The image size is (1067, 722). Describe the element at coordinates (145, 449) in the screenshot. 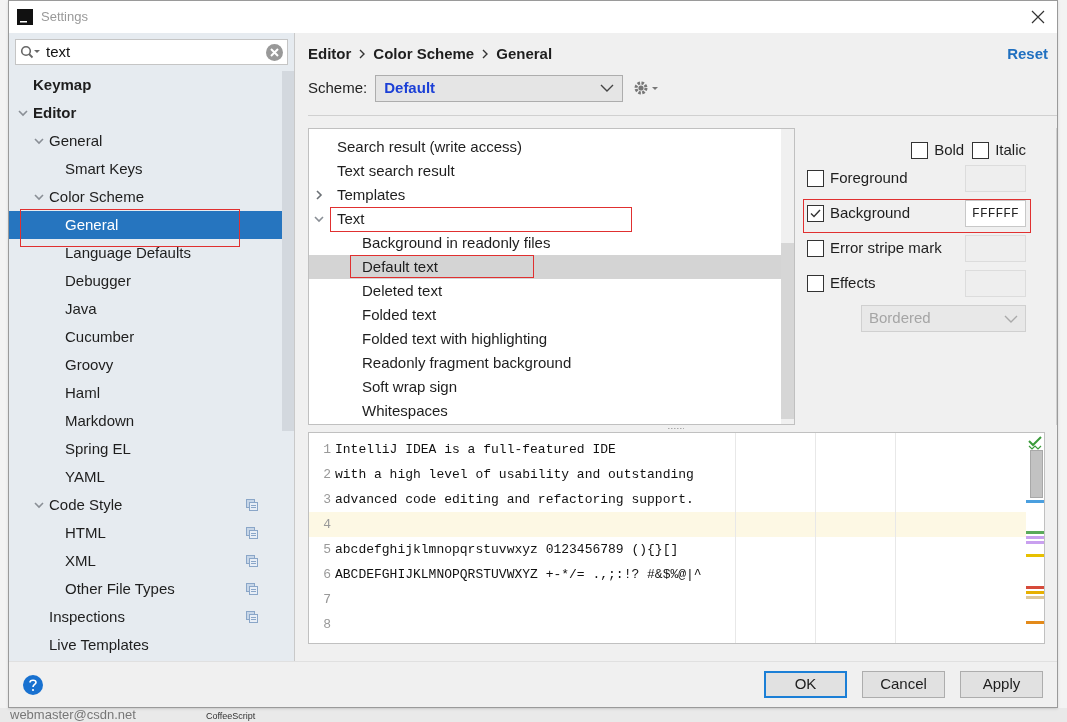

I see `tree-item: Spring EL` at that location.